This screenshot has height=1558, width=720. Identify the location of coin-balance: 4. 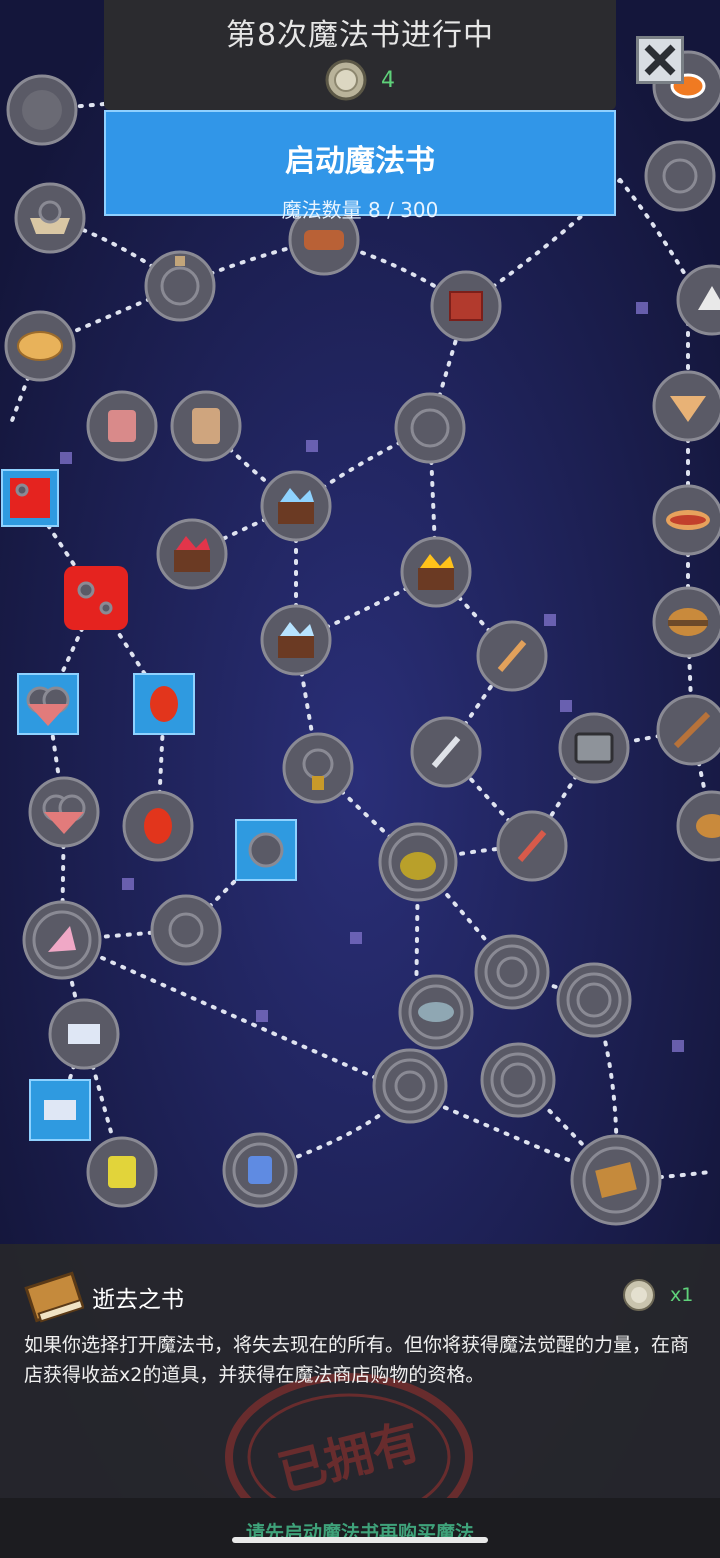
(360, 80).